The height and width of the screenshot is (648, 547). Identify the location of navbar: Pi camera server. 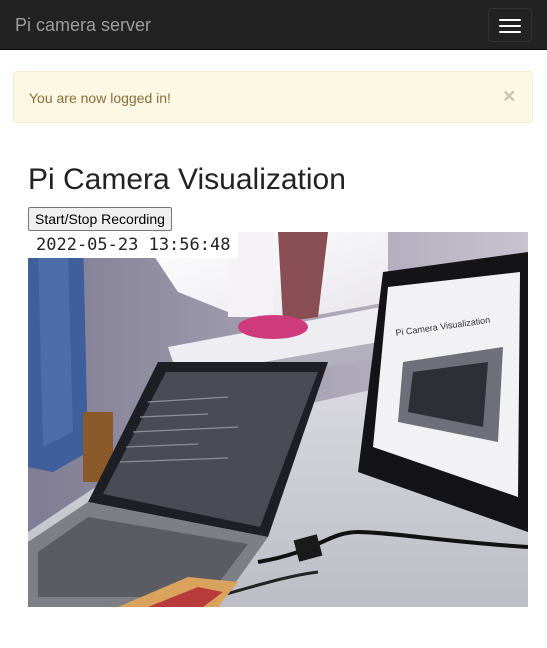
(273, 25).